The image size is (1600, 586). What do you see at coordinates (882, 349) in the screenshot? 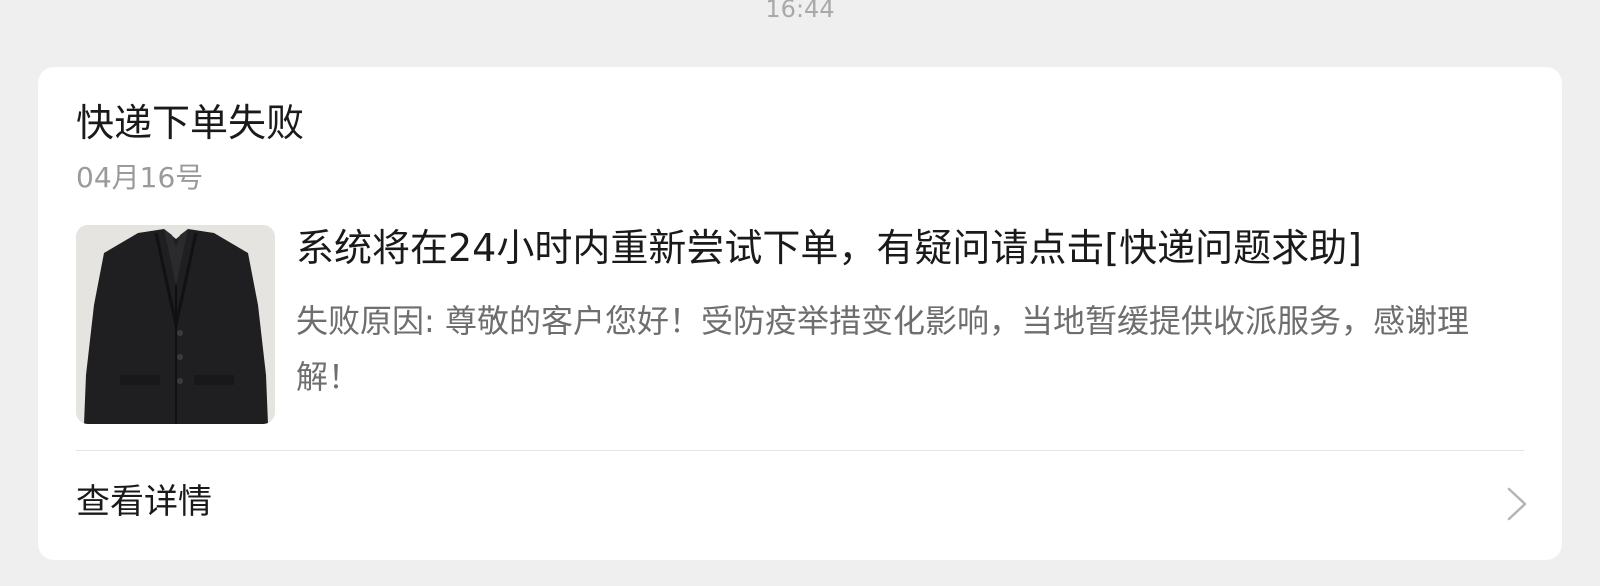
I see `failure-reason: 失败原因: 尊敬的客户您好！受防疫举措变化影响，当地暂缓提供收派服务，感谢理解！` at bounding box center [882, 349].